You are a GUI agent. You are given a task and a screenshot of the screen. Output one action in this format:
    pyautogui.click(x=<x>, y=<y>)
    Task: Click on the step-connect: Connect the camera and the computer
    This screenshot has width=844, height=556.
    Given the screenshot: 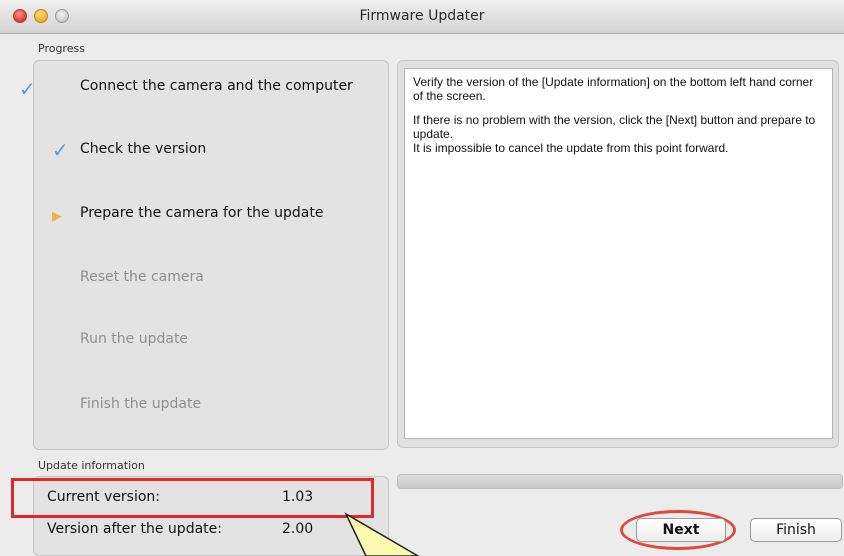 What is the action you would take?
    pyautogui.click(x=216, y=86)
    